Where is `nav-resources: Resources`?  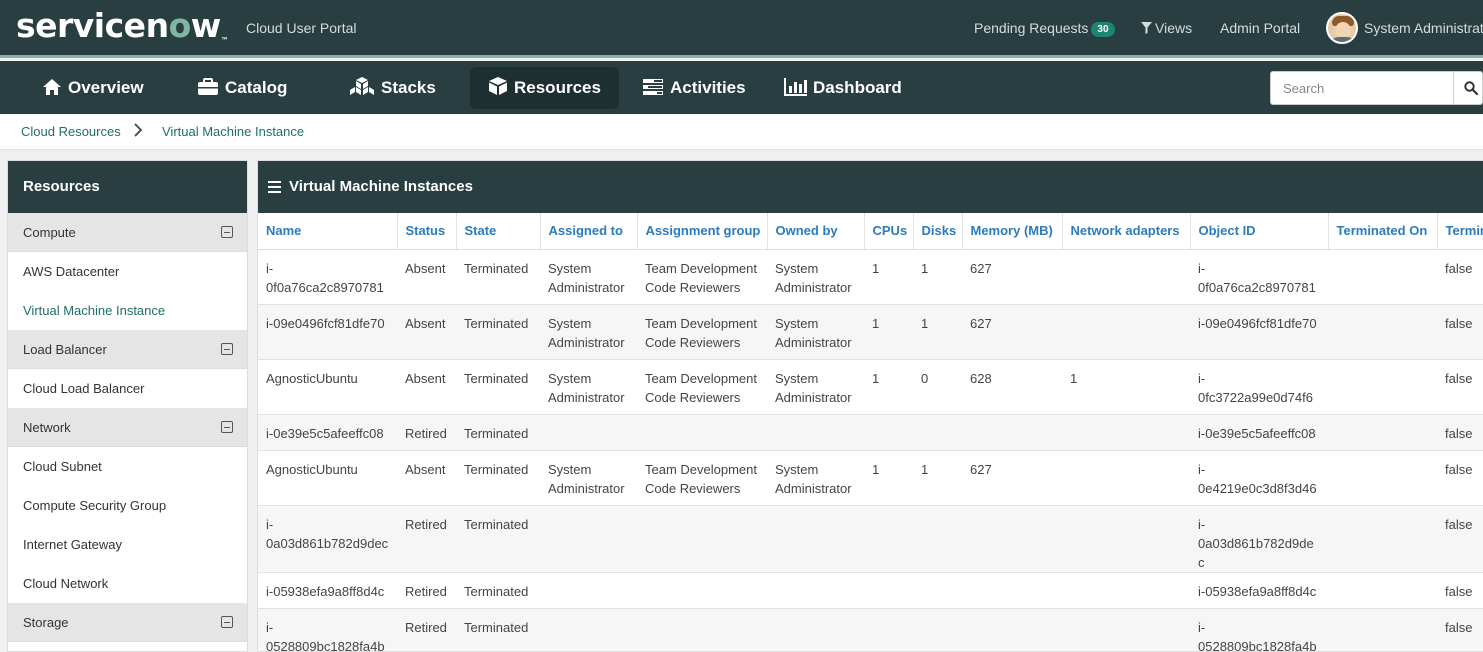
nav-resources: Resources is located at coordinates (544, 88).